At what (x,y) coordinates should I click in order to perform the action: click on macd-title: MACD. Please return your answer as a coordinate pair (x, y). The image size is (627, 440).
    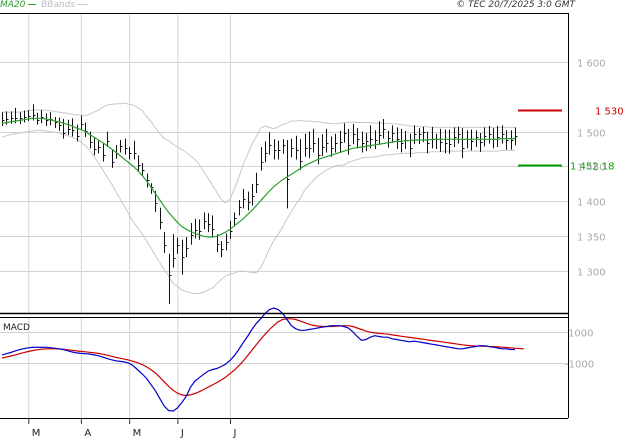
    Looking at the image, I should click on (16, 328).